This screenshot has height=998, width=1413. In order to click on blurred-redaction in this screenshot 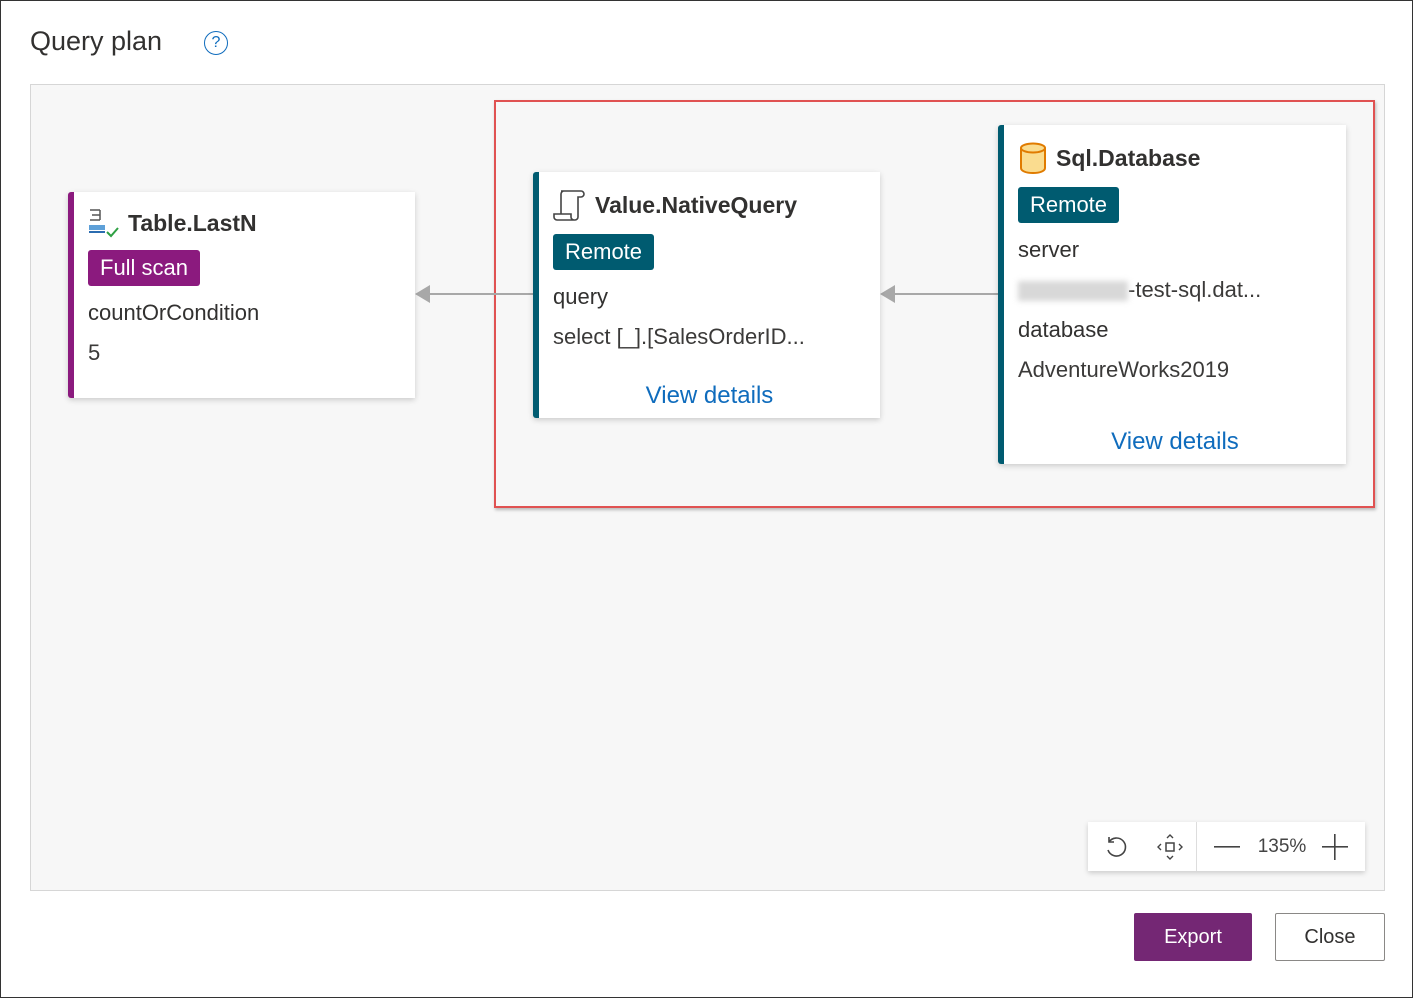, I will do `click(1073, 291)`.